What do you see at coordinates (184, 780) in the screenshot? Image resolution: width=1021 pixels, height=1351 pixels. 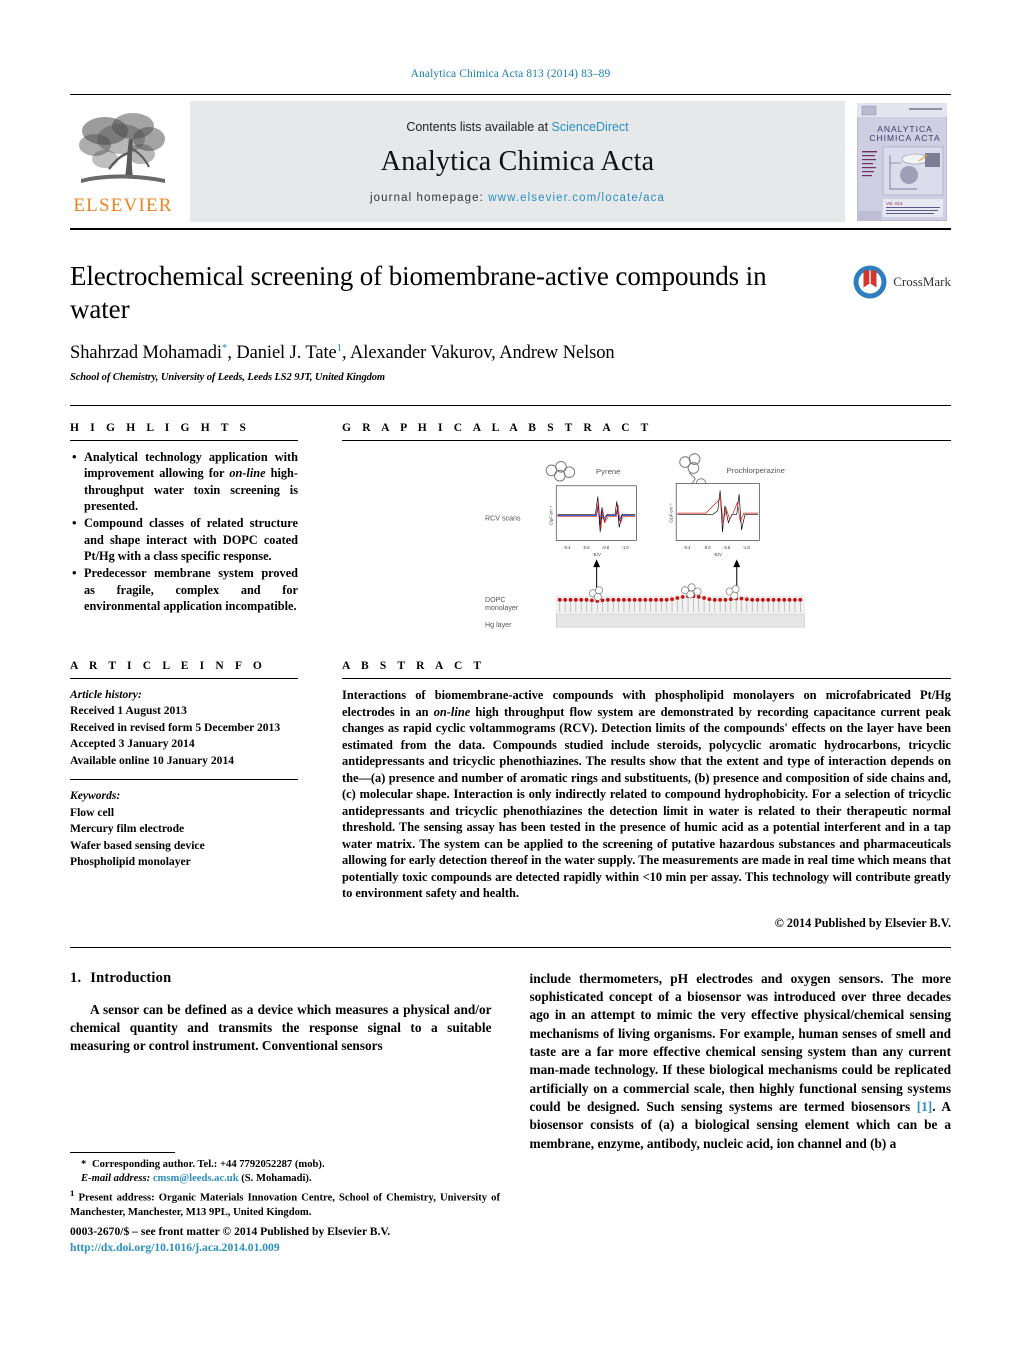 I see `keywords-divider` at bounding box center [184, 780].